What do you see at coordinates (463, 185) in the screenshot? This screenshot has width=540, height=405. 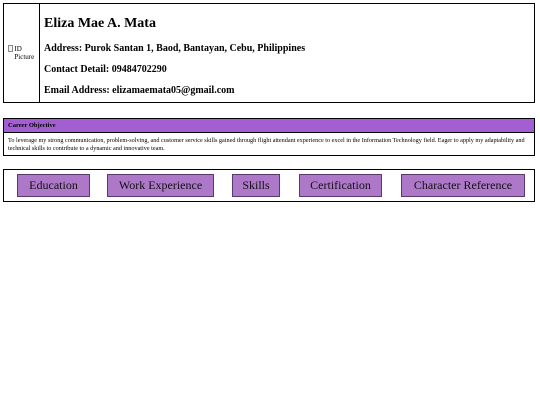 I see `character-reference-button: Character Reference` at bounding box center [463, 185].